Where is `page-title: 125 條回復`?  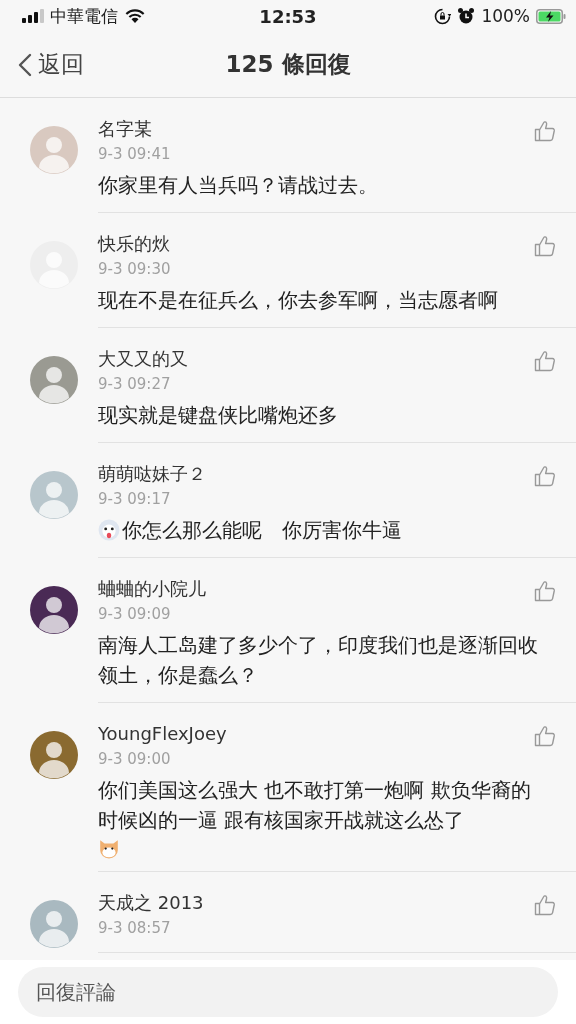 page-title: 125 條回復 is located at coordinates (288, 64).